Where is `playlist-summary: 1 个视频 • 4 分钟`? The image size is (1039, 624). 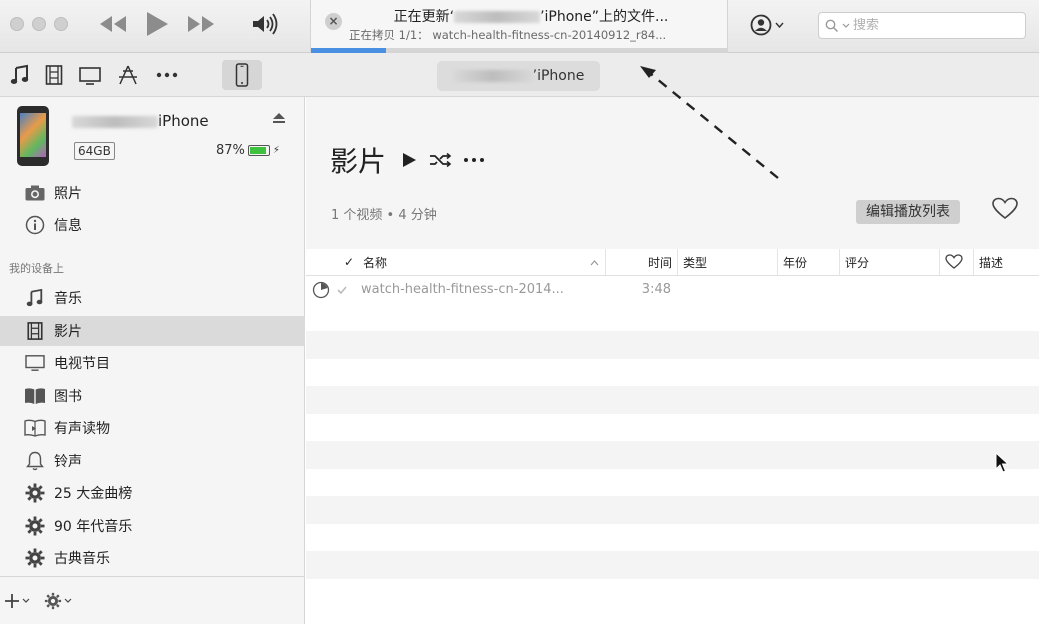
playlist-summary: 1 个视频 • 4 分钟 is located at coordinates (384, 215).